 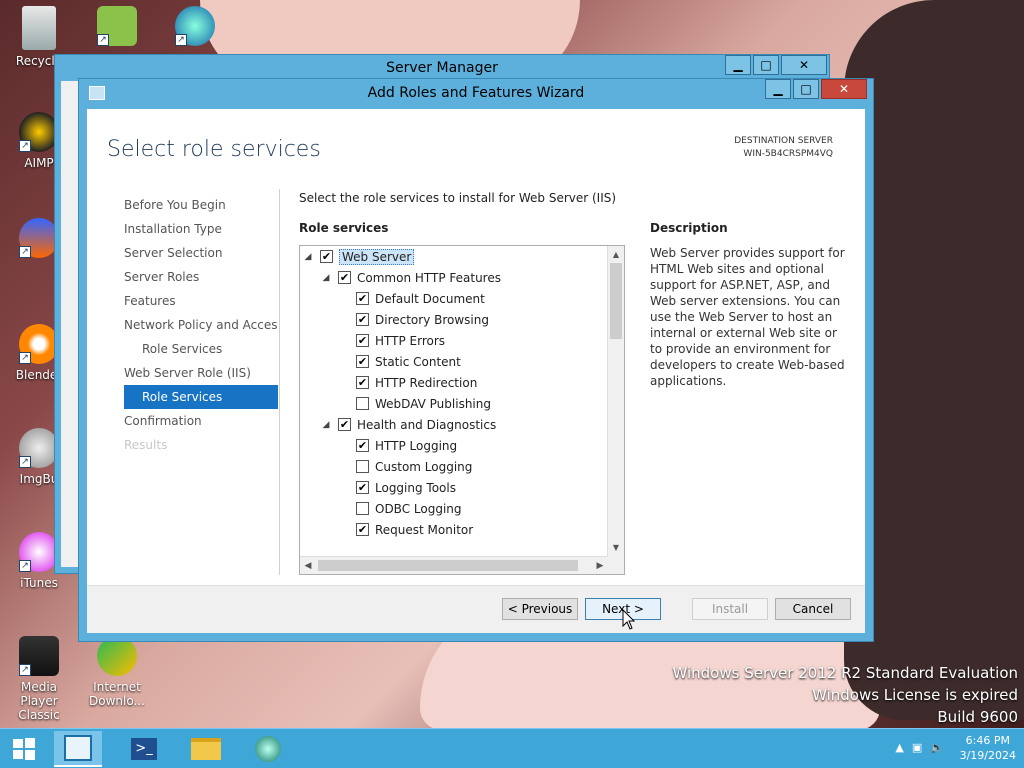 I want to click on taskbar-file-explorer, so click(x=206, y=749).